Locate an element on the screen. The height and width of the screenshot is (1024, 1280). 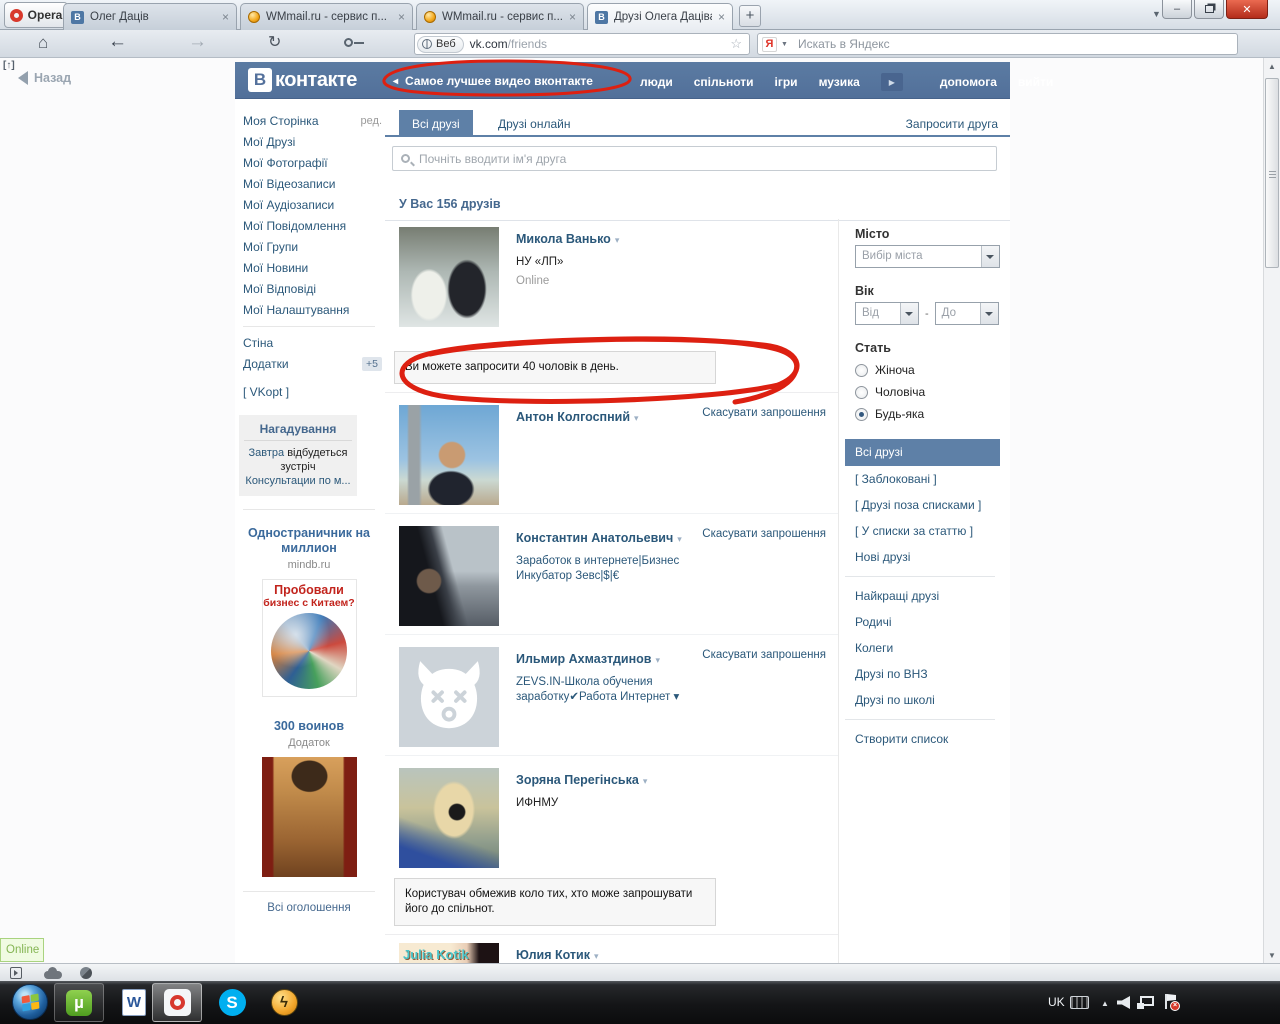
nav-logout: вийти is located at coordinates (1035, 82).